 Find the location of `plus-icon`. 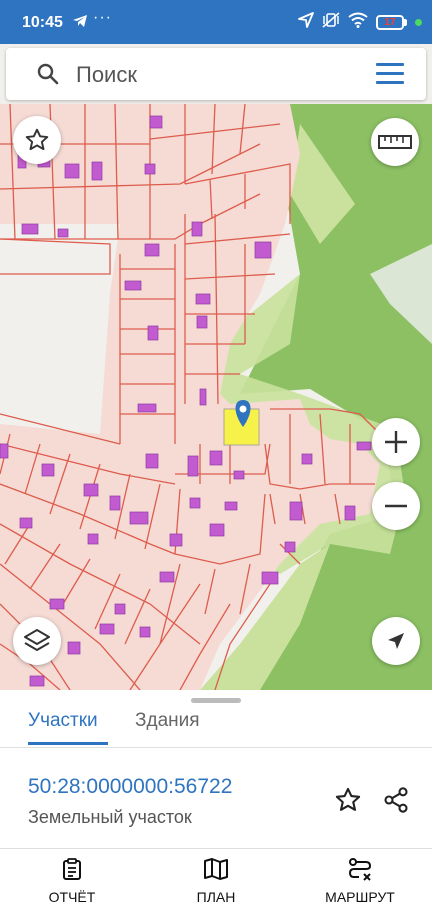

plus-icon is located at coordinates (396, 442).